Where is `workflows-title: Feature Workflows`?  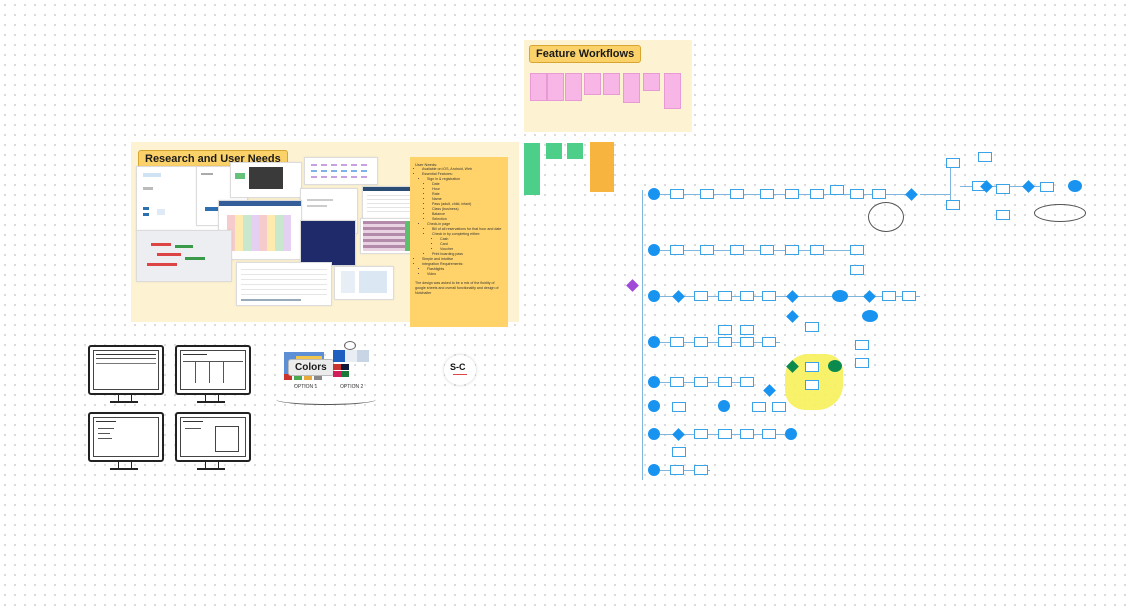
workflows-title: Feature Workflows is located at coordinates (585, 54).